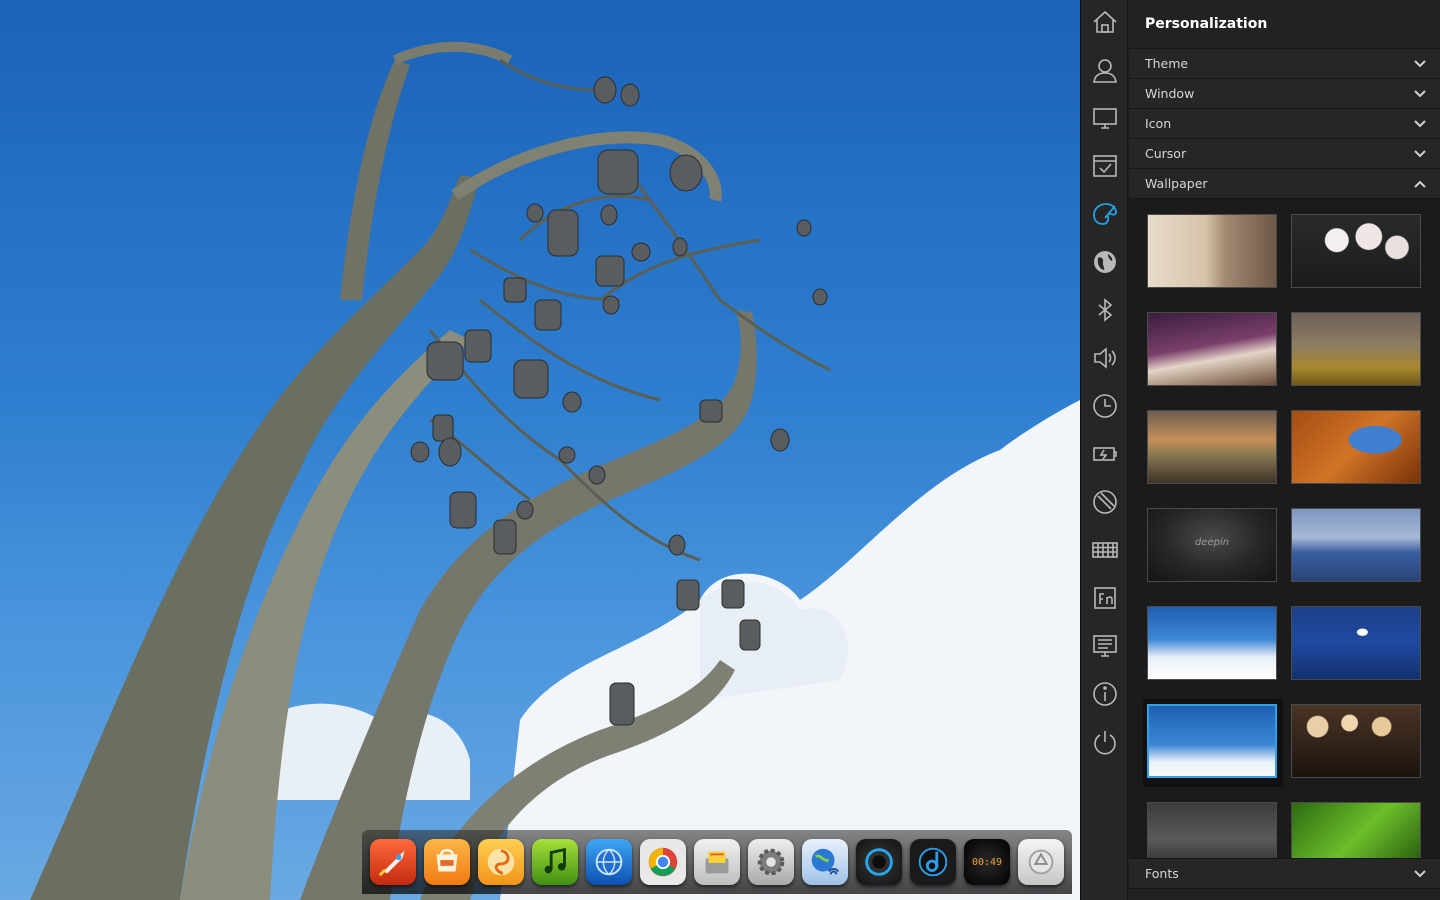  I want to click on section-theme: Theme, so click(1284, 64).